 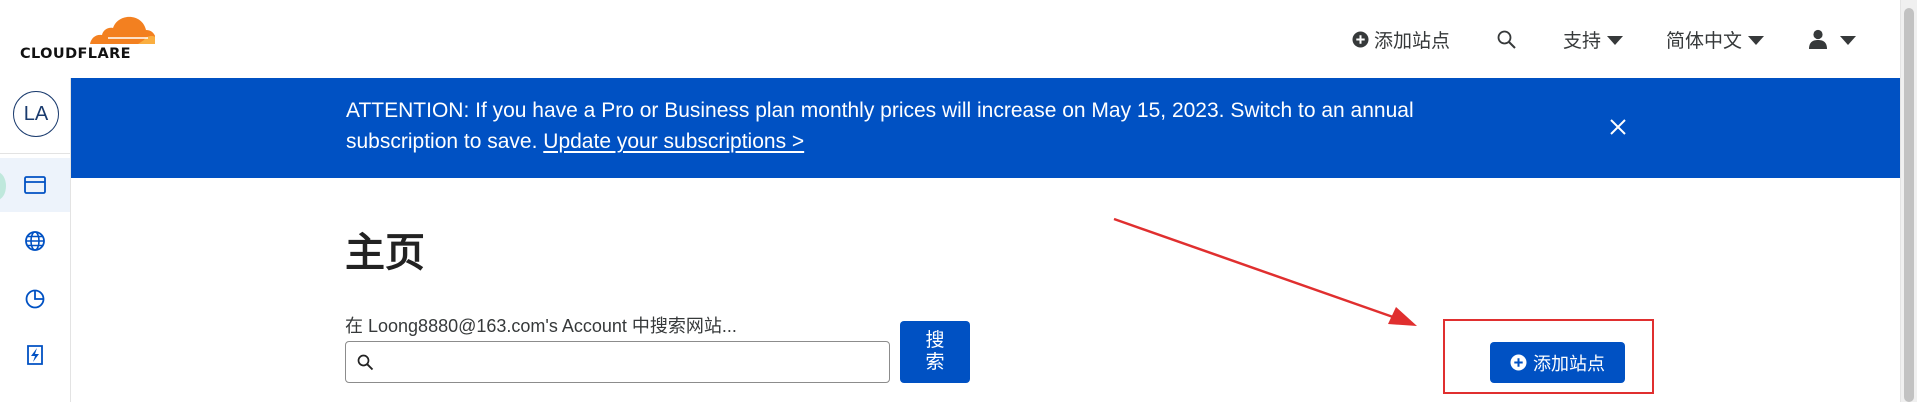 I want to click on analytics-pie-icon, so click(x=35, y=299).